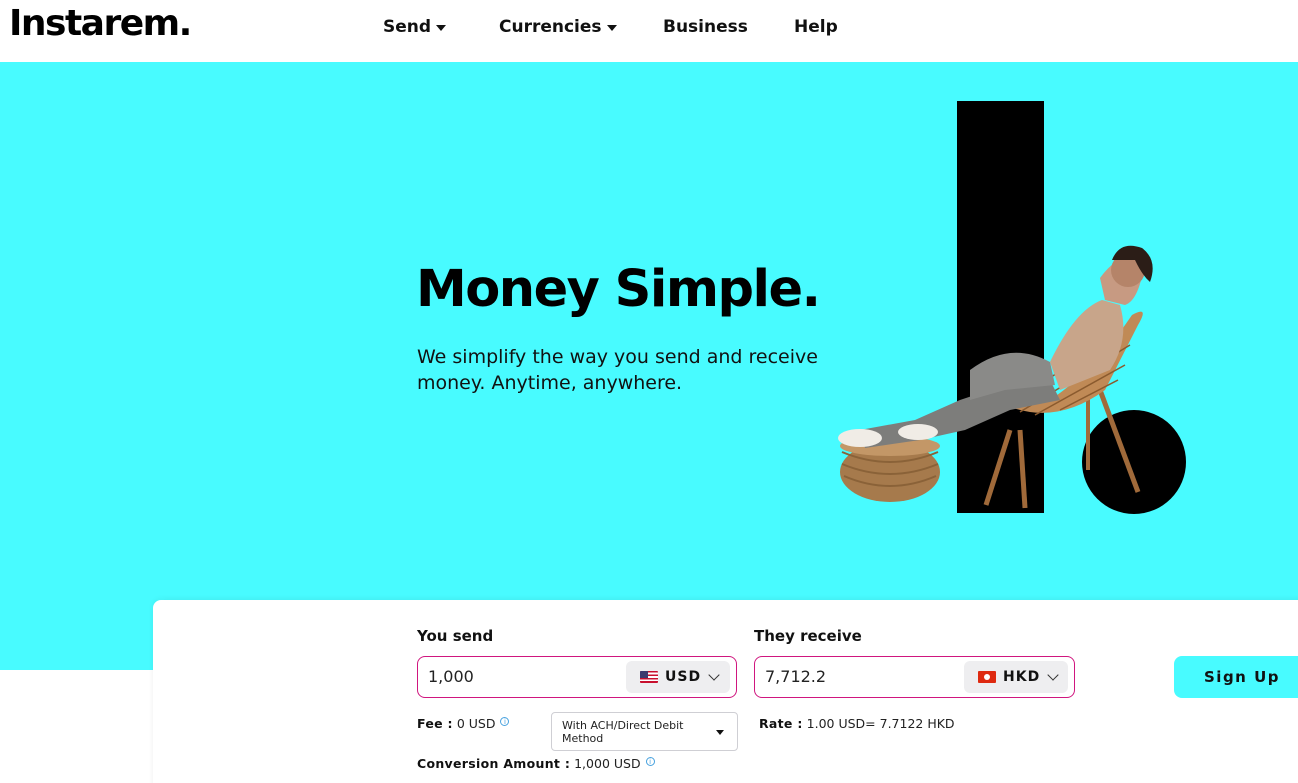 Image resolution: width=1298 pixels, height=783 pixels. What do you see at coordinates (100, 24) in the screenshot?
I see `instarem-logo: Instarem.` at bounding box center [100, 24].